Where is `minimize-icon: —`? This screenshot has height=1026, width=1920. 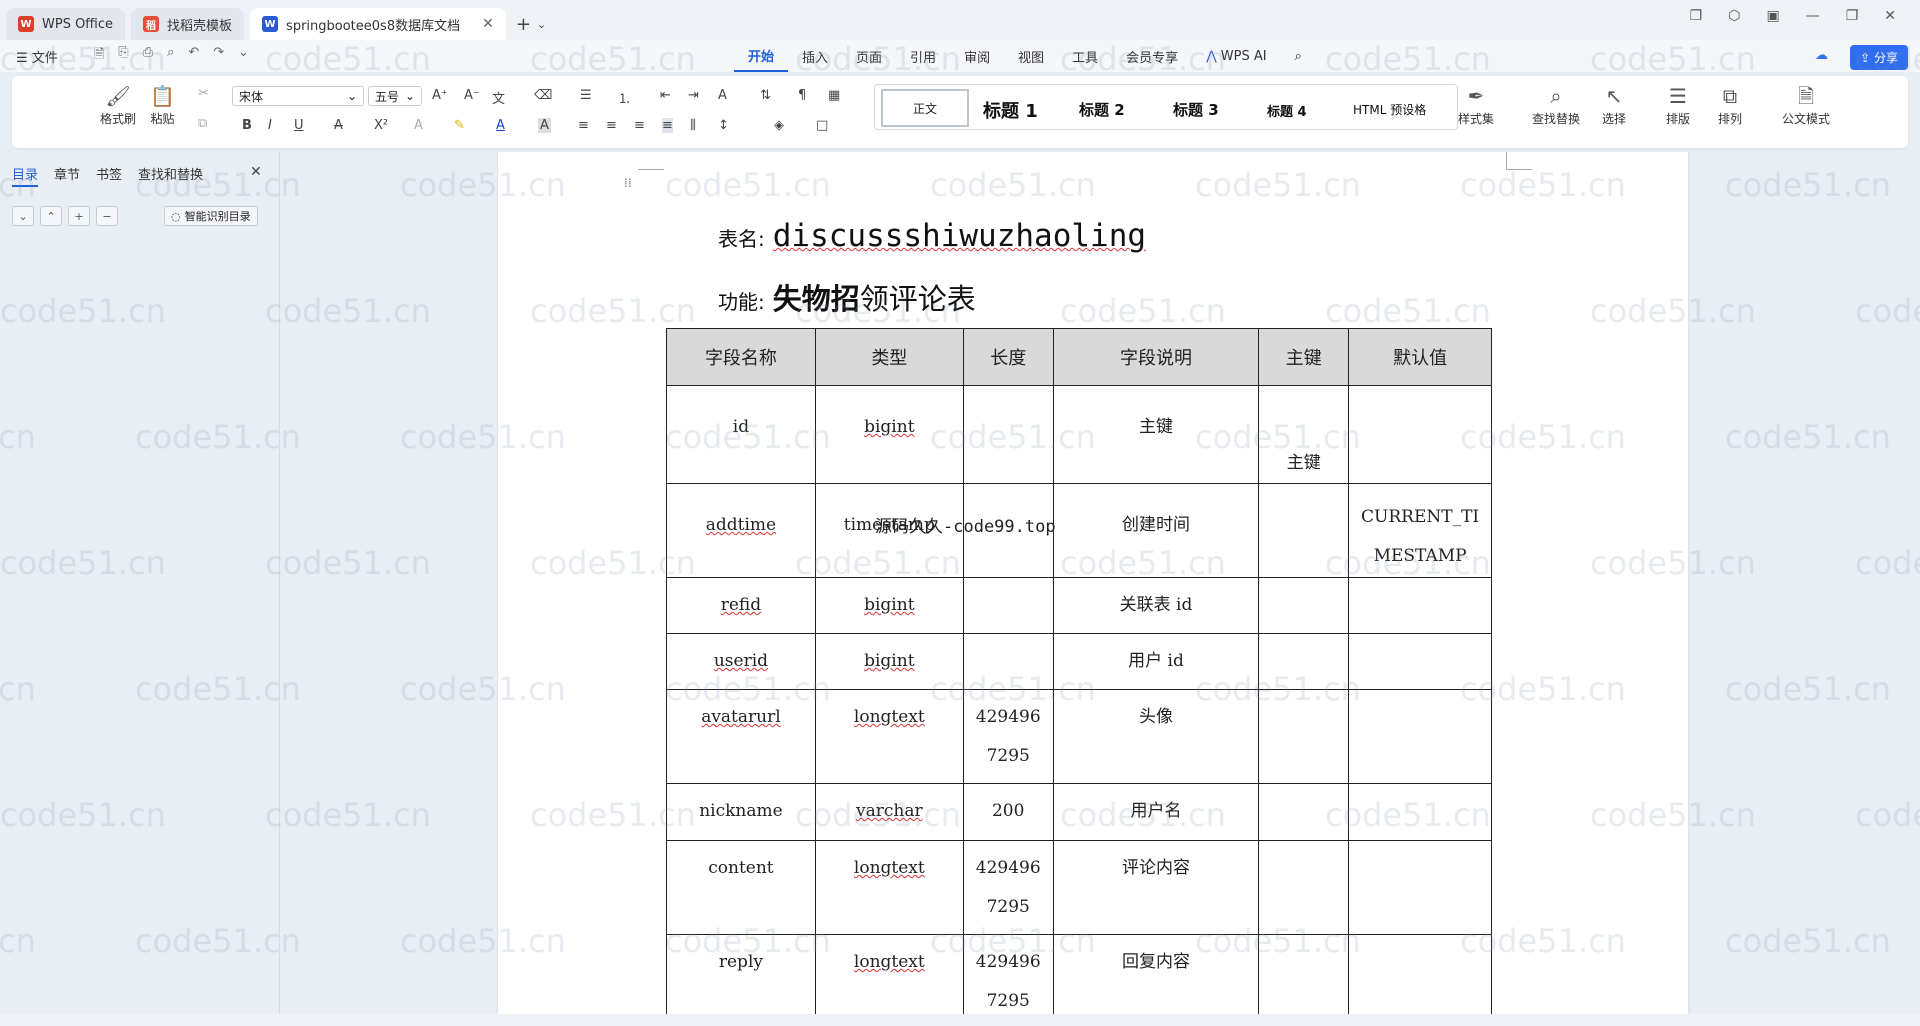
minimize-icon: — is located at coordinates (1813, 16).